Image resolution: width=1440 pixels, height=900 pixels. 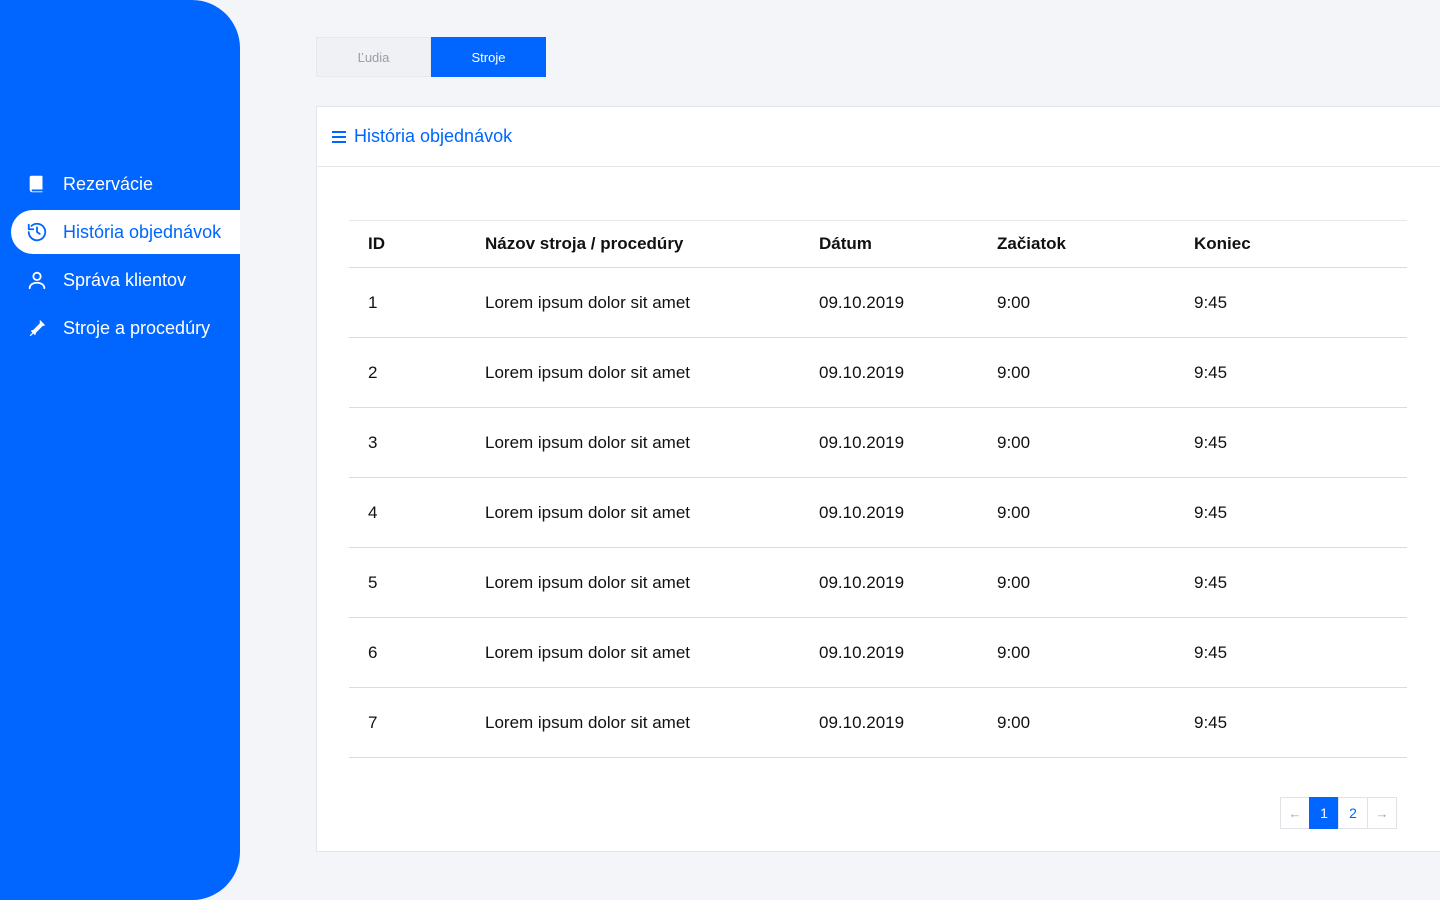 I want to click on cell-id: 7, so click(x=373, y=722).